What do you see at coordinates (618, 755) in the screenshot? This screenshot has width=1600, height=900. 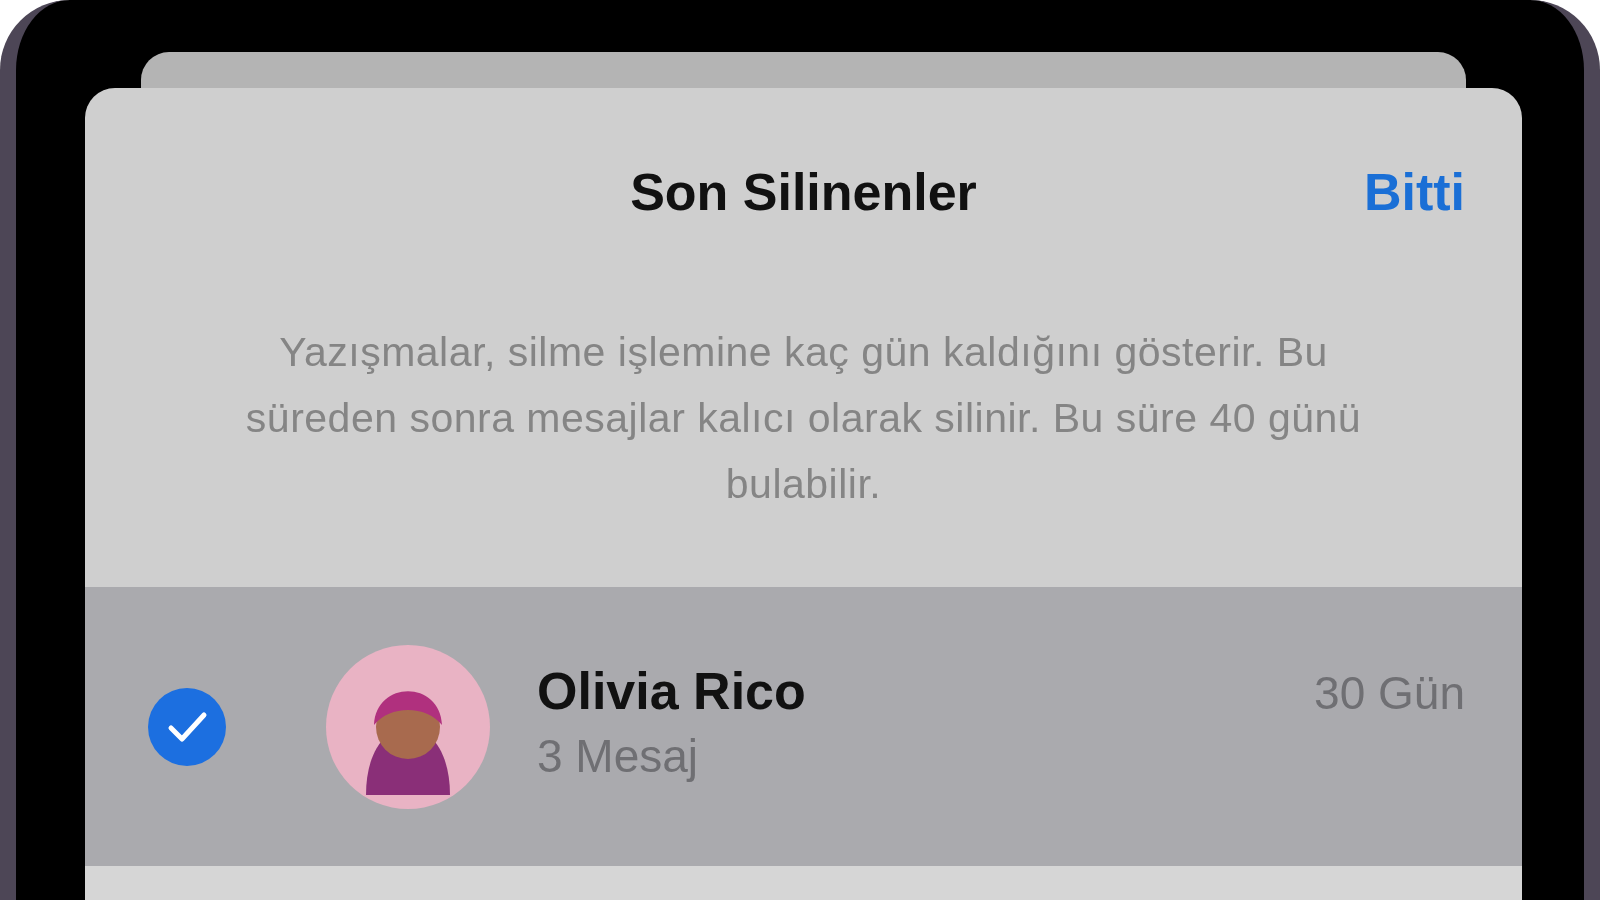 I see `message-count: 3 Mesaj` at bounding box center [618, 755].